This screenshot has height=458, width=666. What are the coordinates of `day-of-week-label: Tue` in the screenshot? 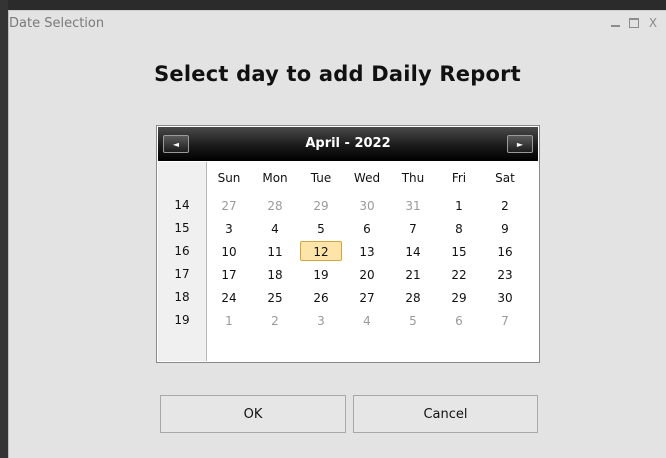 It's located at (321, 178).